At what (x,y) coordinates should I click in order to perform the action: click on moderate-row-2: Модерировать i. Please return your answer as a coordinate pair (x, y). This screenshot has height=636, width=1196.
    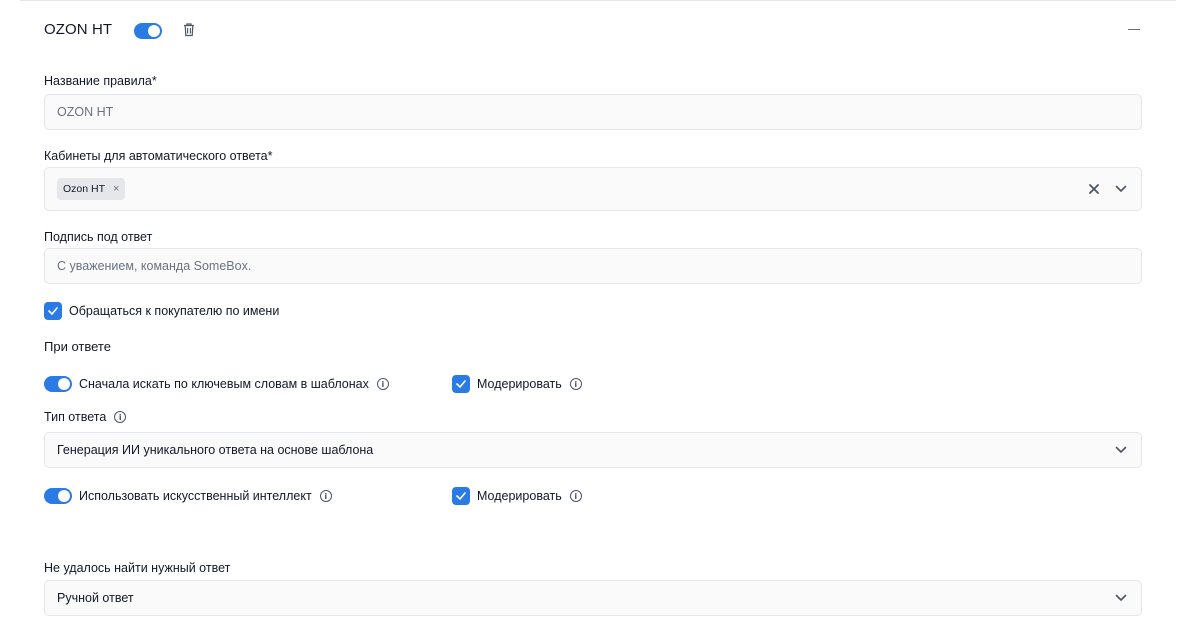
    Looking at the image, I should click on (517, 496).